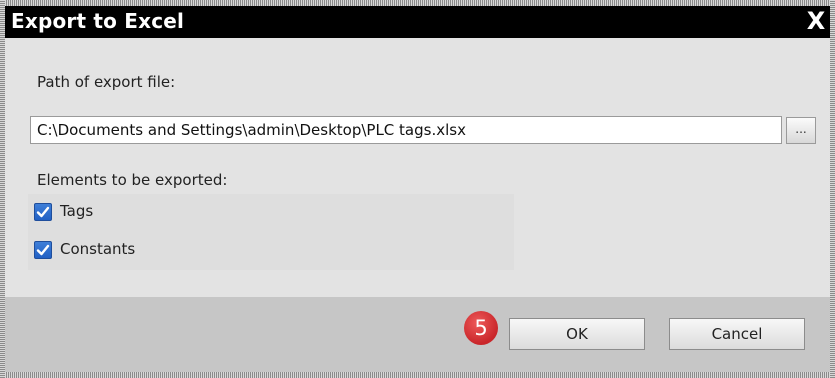 This screenshot has width=835, height=378. I want to click on close-icon: X, so click(816, 21).